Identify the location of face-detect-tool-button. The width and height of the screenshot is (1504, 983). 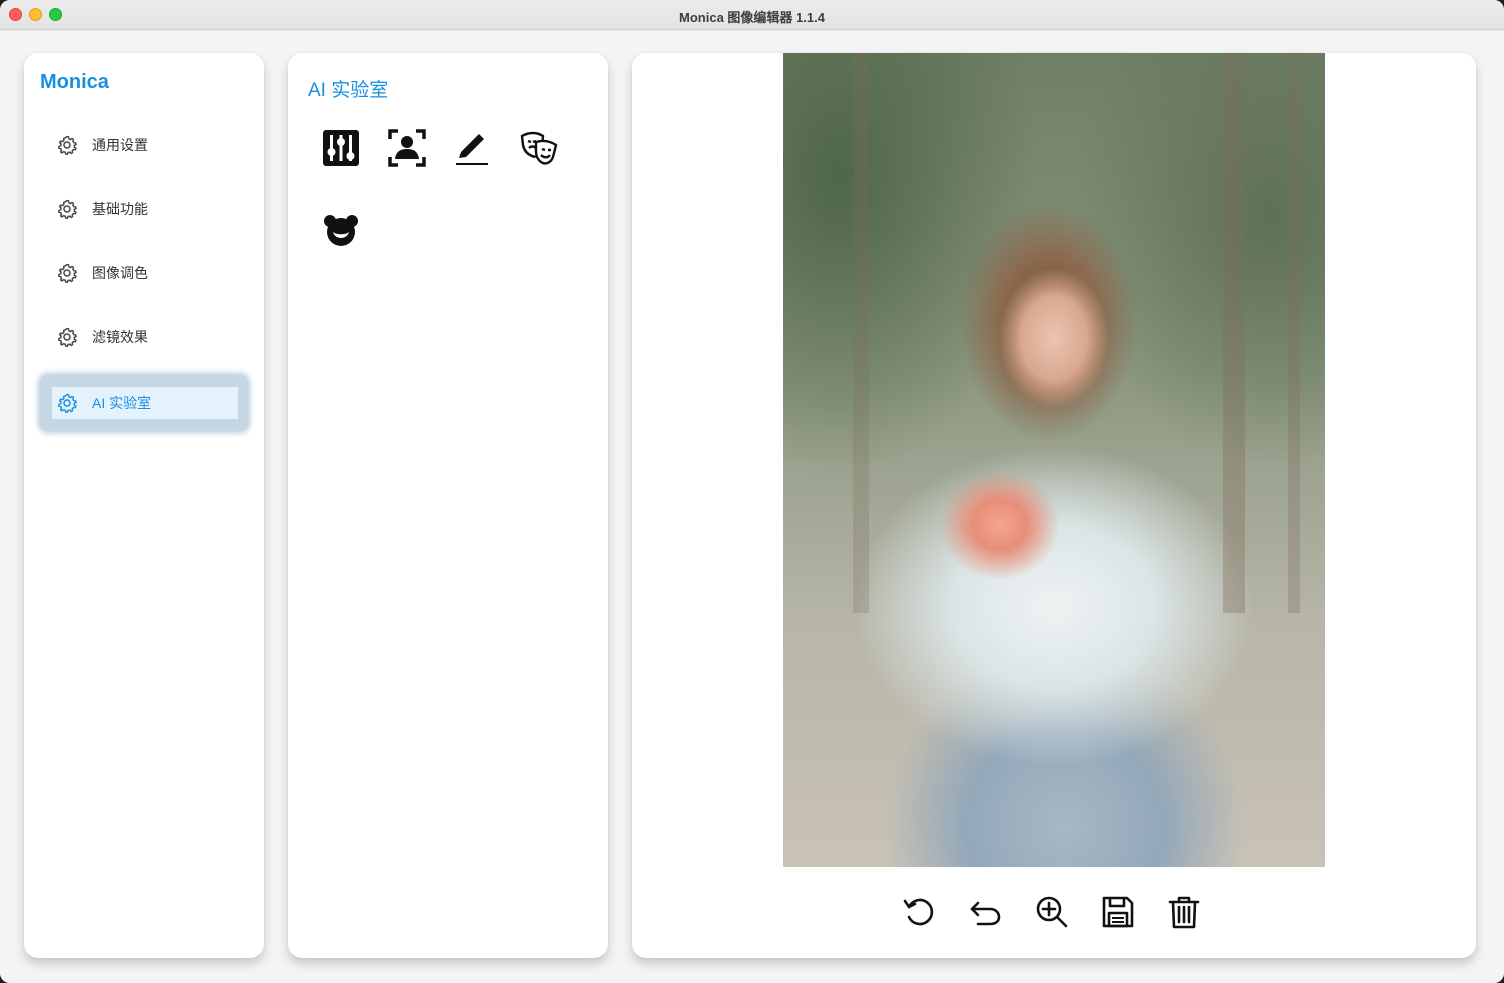
(407, 148).